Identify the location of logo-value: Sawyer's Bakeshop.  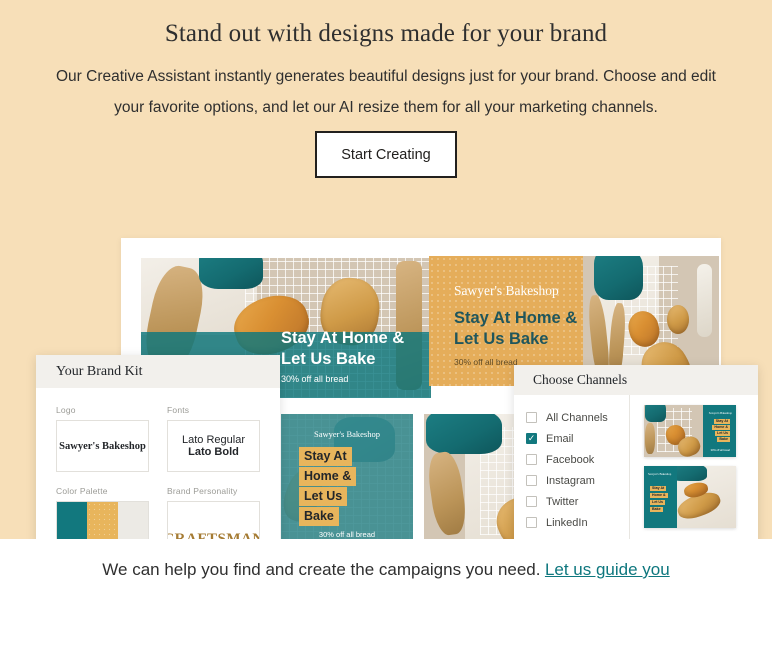
(102, 446).